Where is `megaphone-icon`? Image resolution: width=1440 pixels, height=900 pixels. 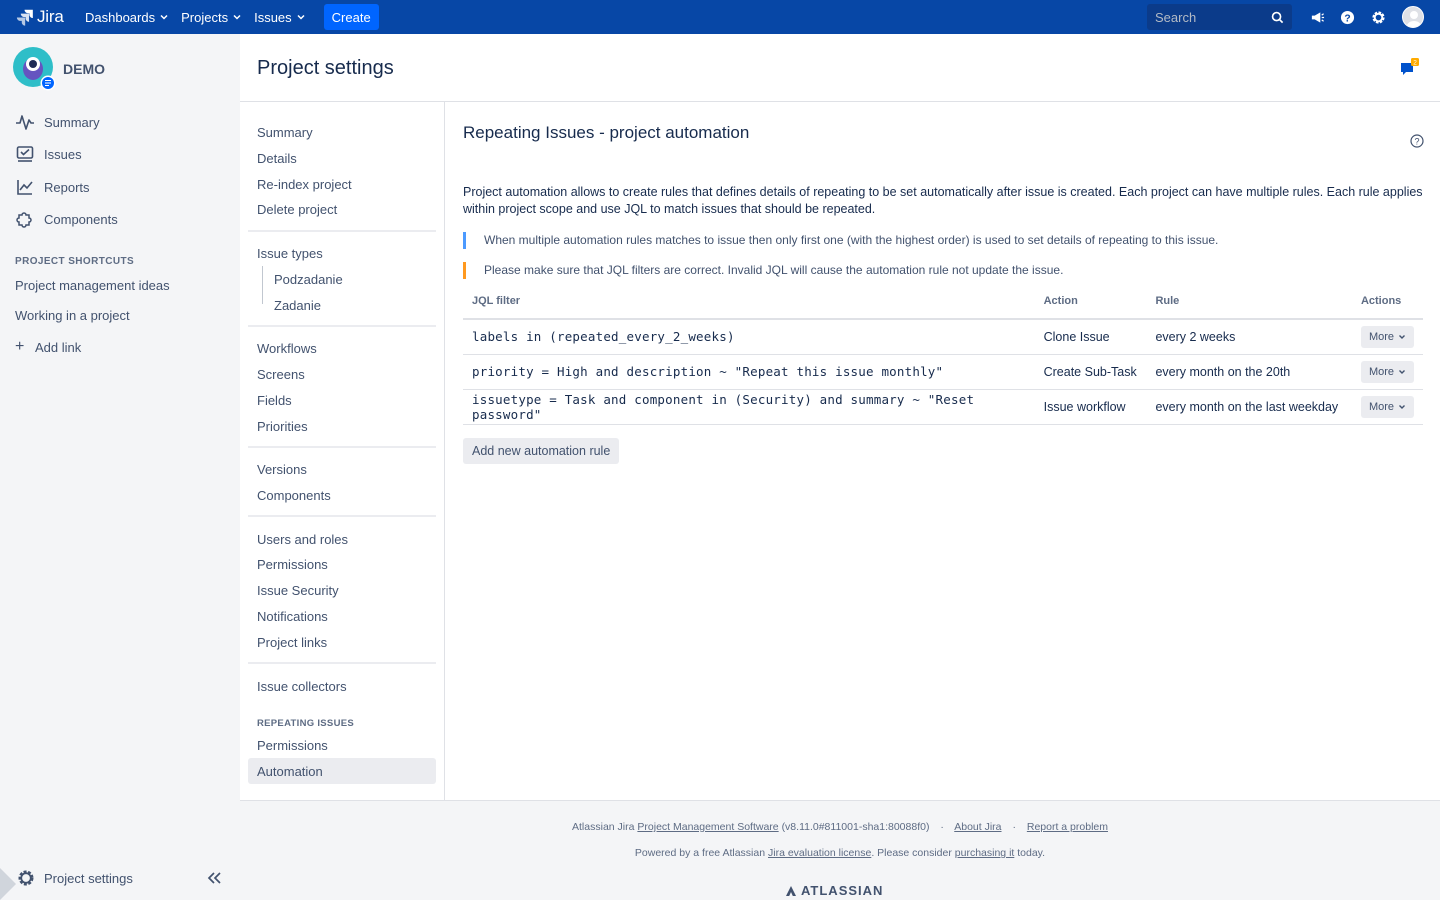
megaphone-icon is located at coordinates (1317, 17).